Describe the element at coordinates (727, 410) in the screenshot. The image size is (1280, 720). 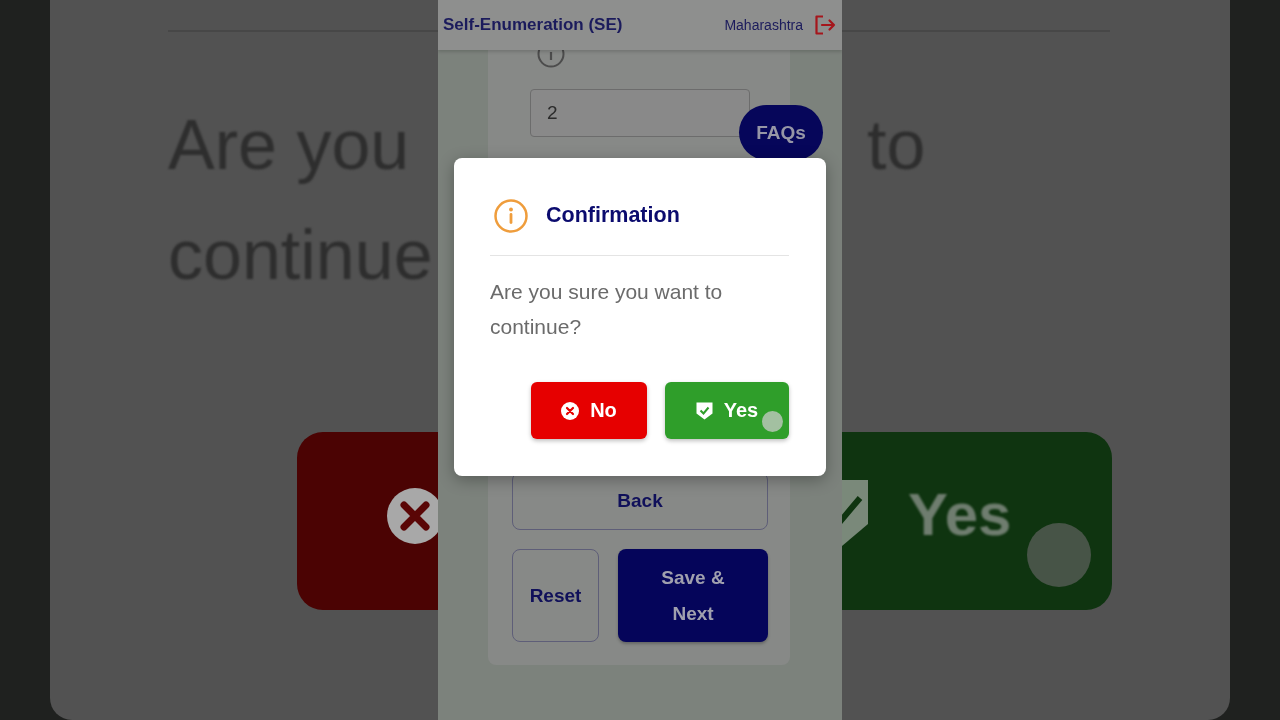
I see `confirm-button: Yes` at that location.